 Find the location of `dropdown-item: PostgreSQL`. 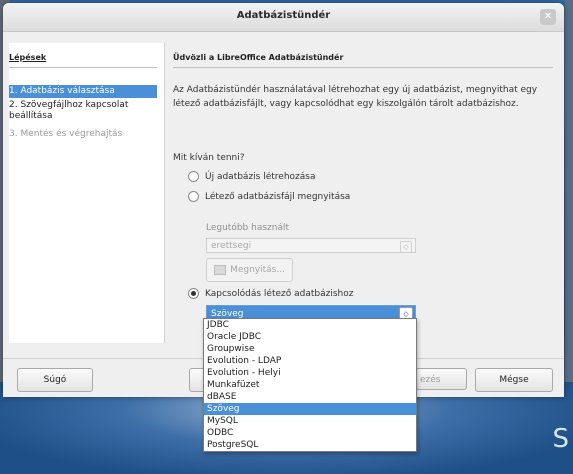

dropdown-item: PostgreSQL is located at coordinates (310, 445).